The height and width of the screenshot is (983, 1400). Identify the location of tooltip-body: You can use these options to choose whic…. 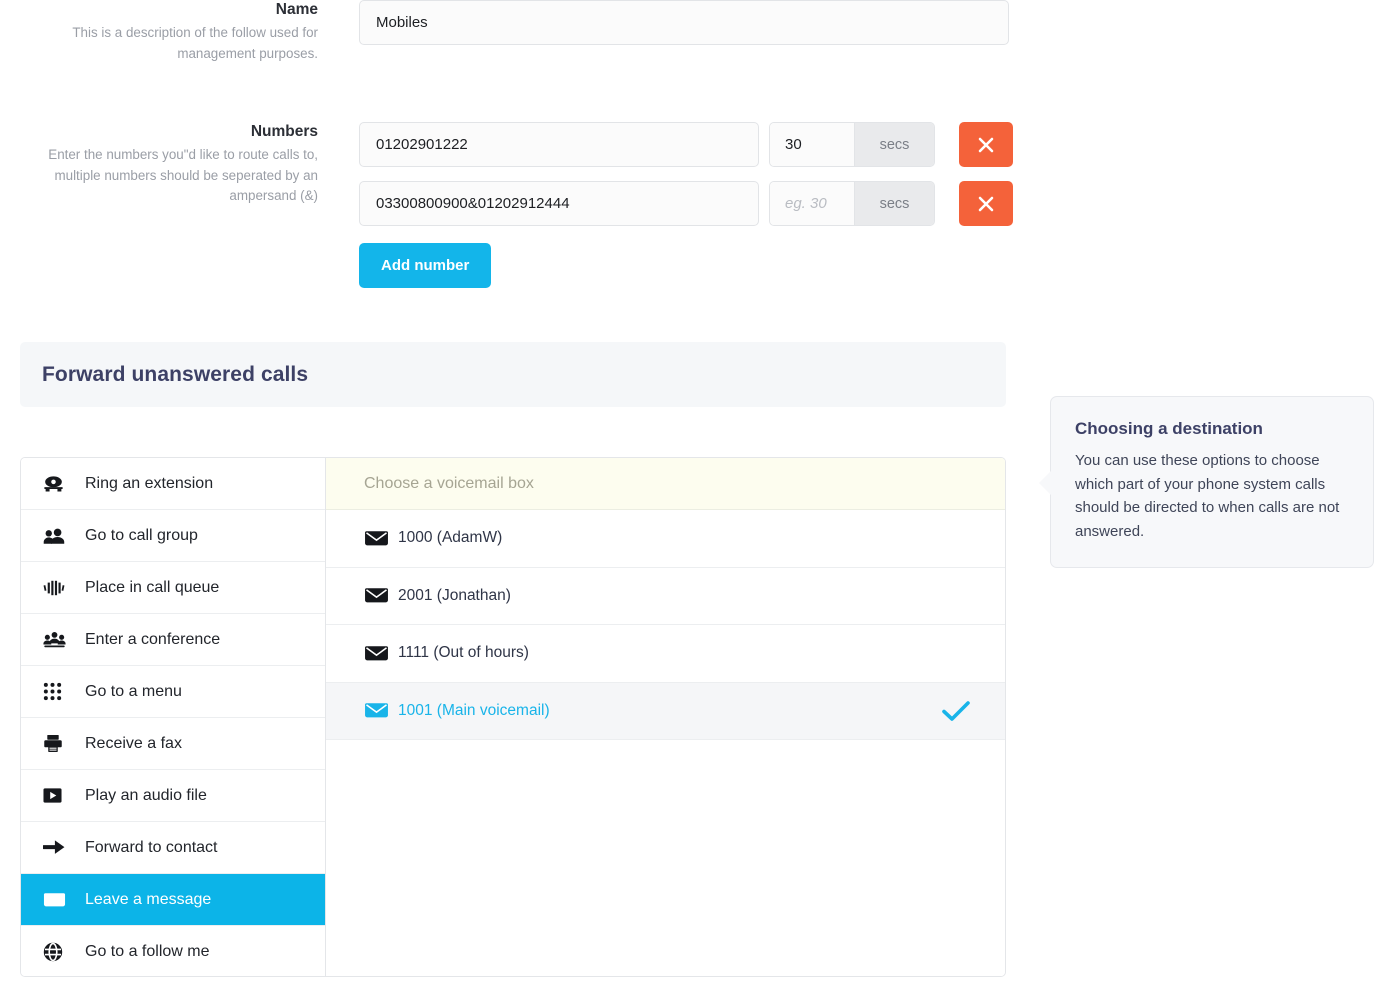
(1207, 496).